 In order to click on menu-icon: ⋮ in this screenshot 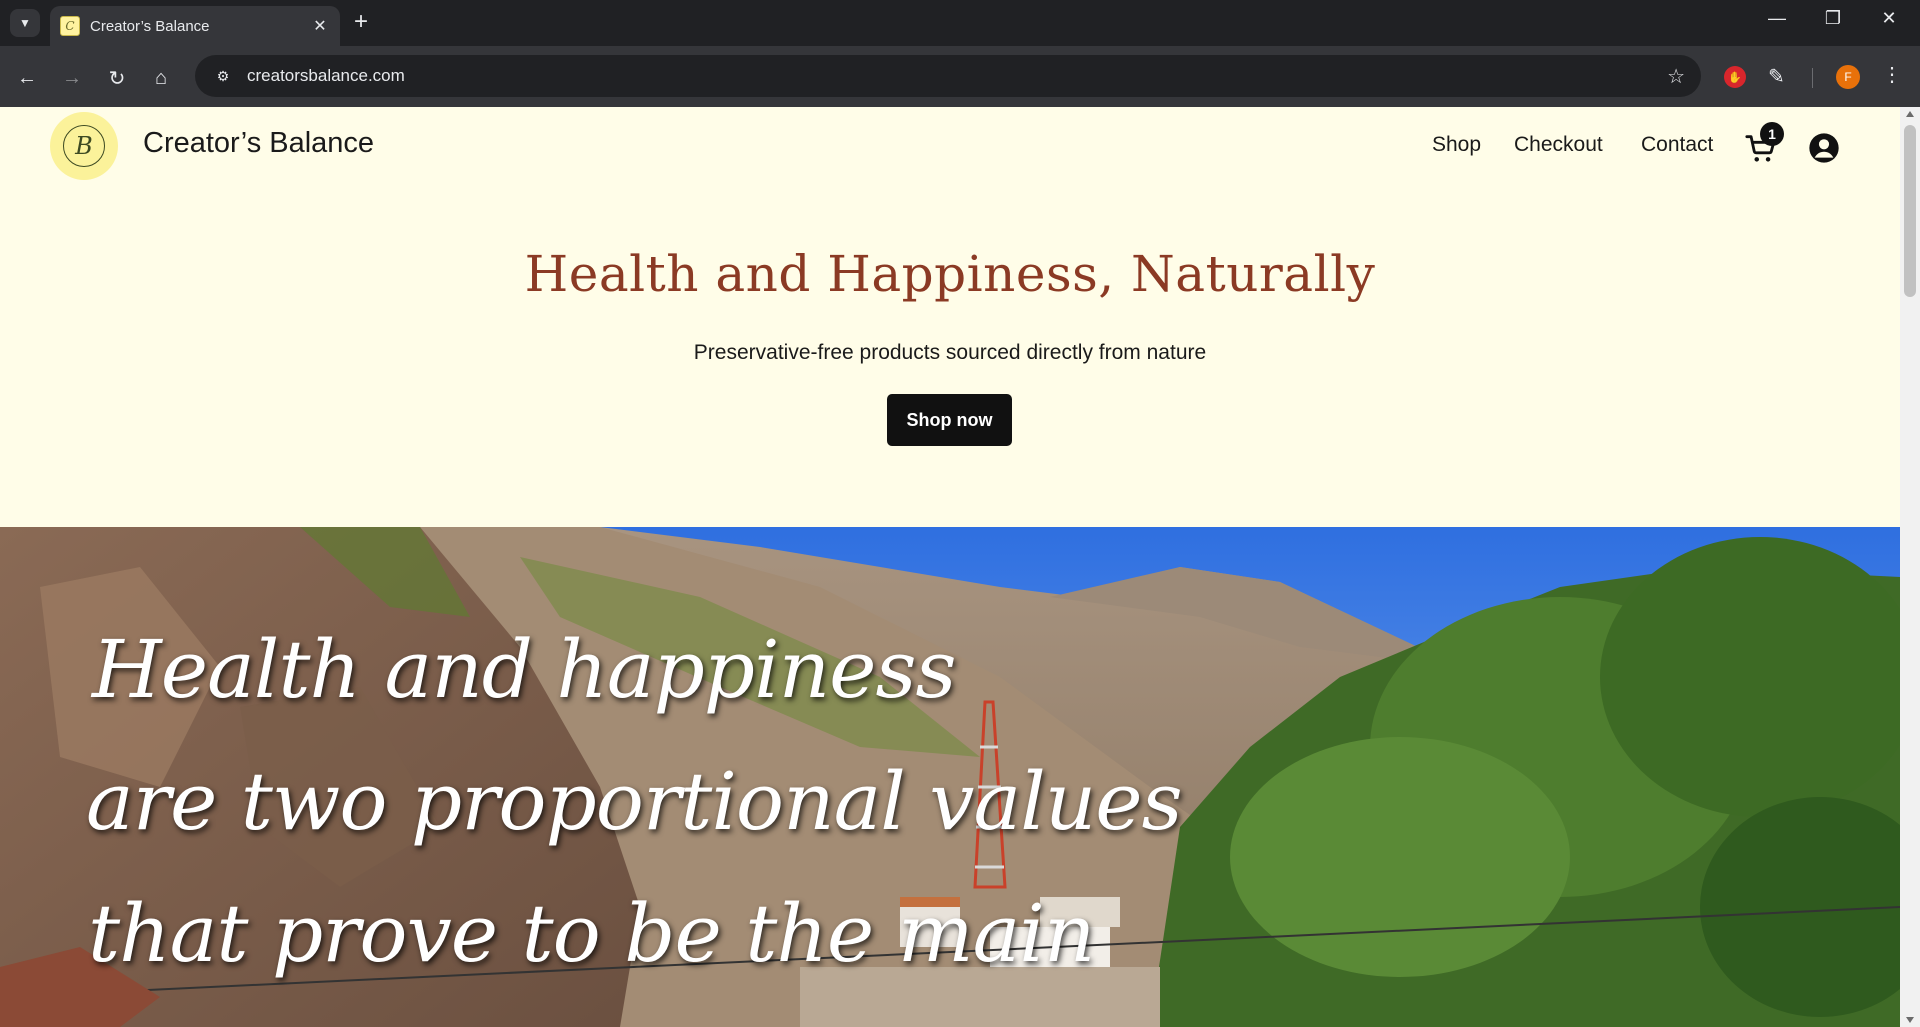, I will do `click(1892, 74)`.